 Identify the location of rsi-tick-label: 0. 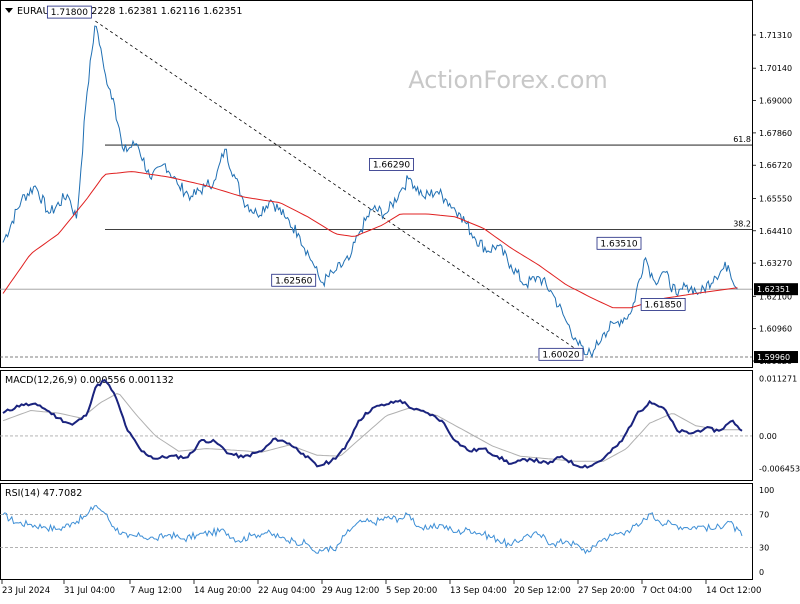
(761, 572).